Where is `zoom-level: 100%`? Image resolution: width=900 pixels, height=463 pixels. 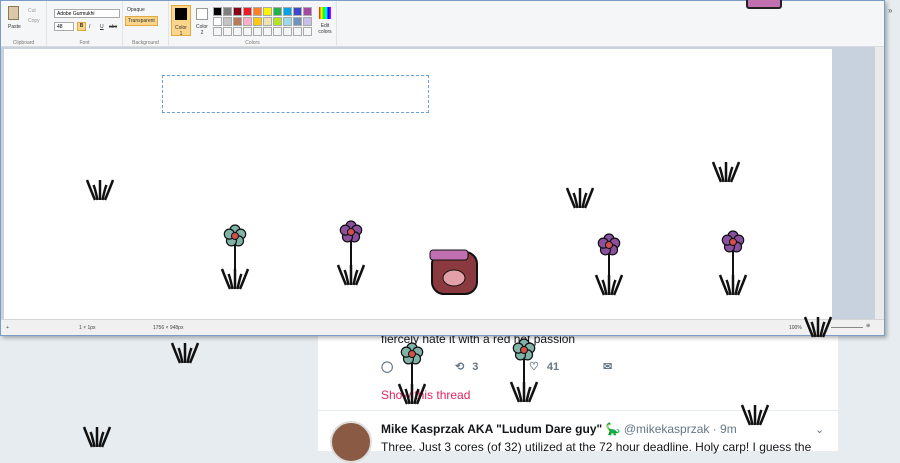 zoom-level: 100% is located at coordinates (795, 328).